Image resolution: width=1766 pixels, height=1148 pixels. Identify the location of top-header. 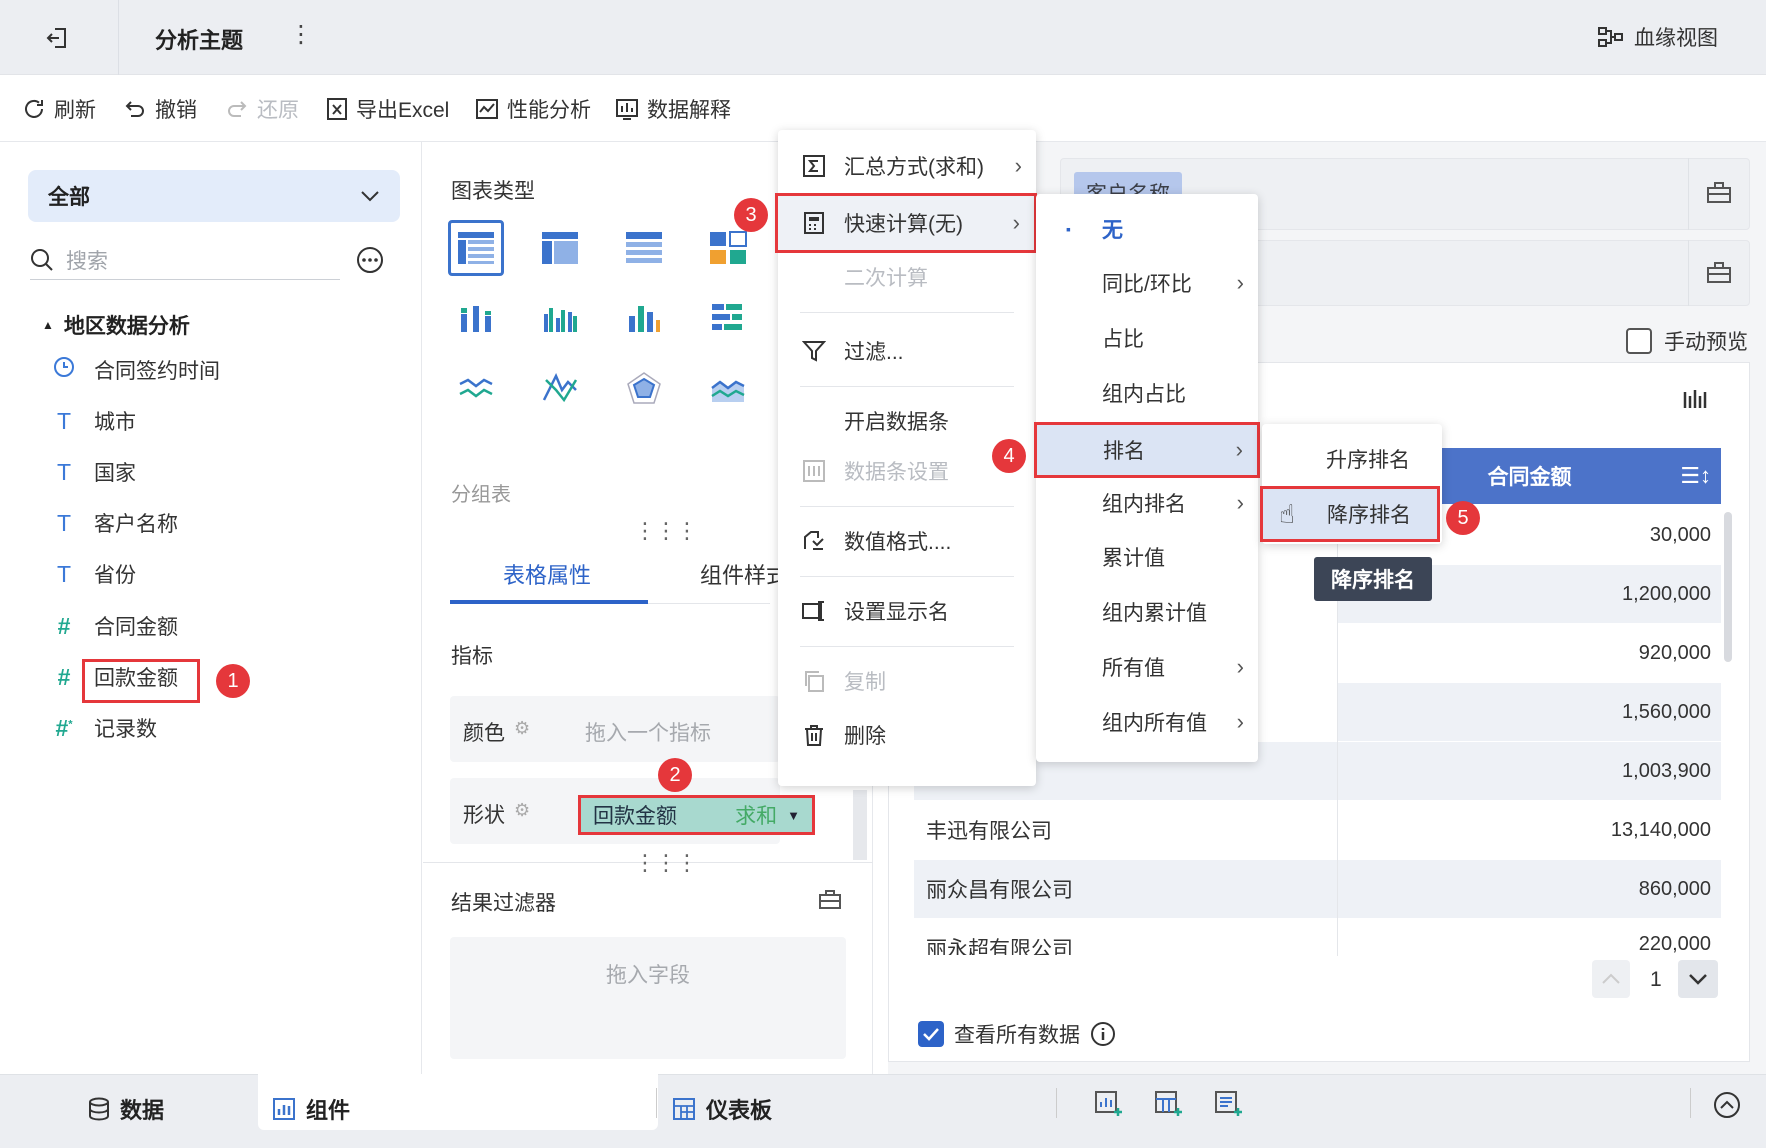
(883, 37).